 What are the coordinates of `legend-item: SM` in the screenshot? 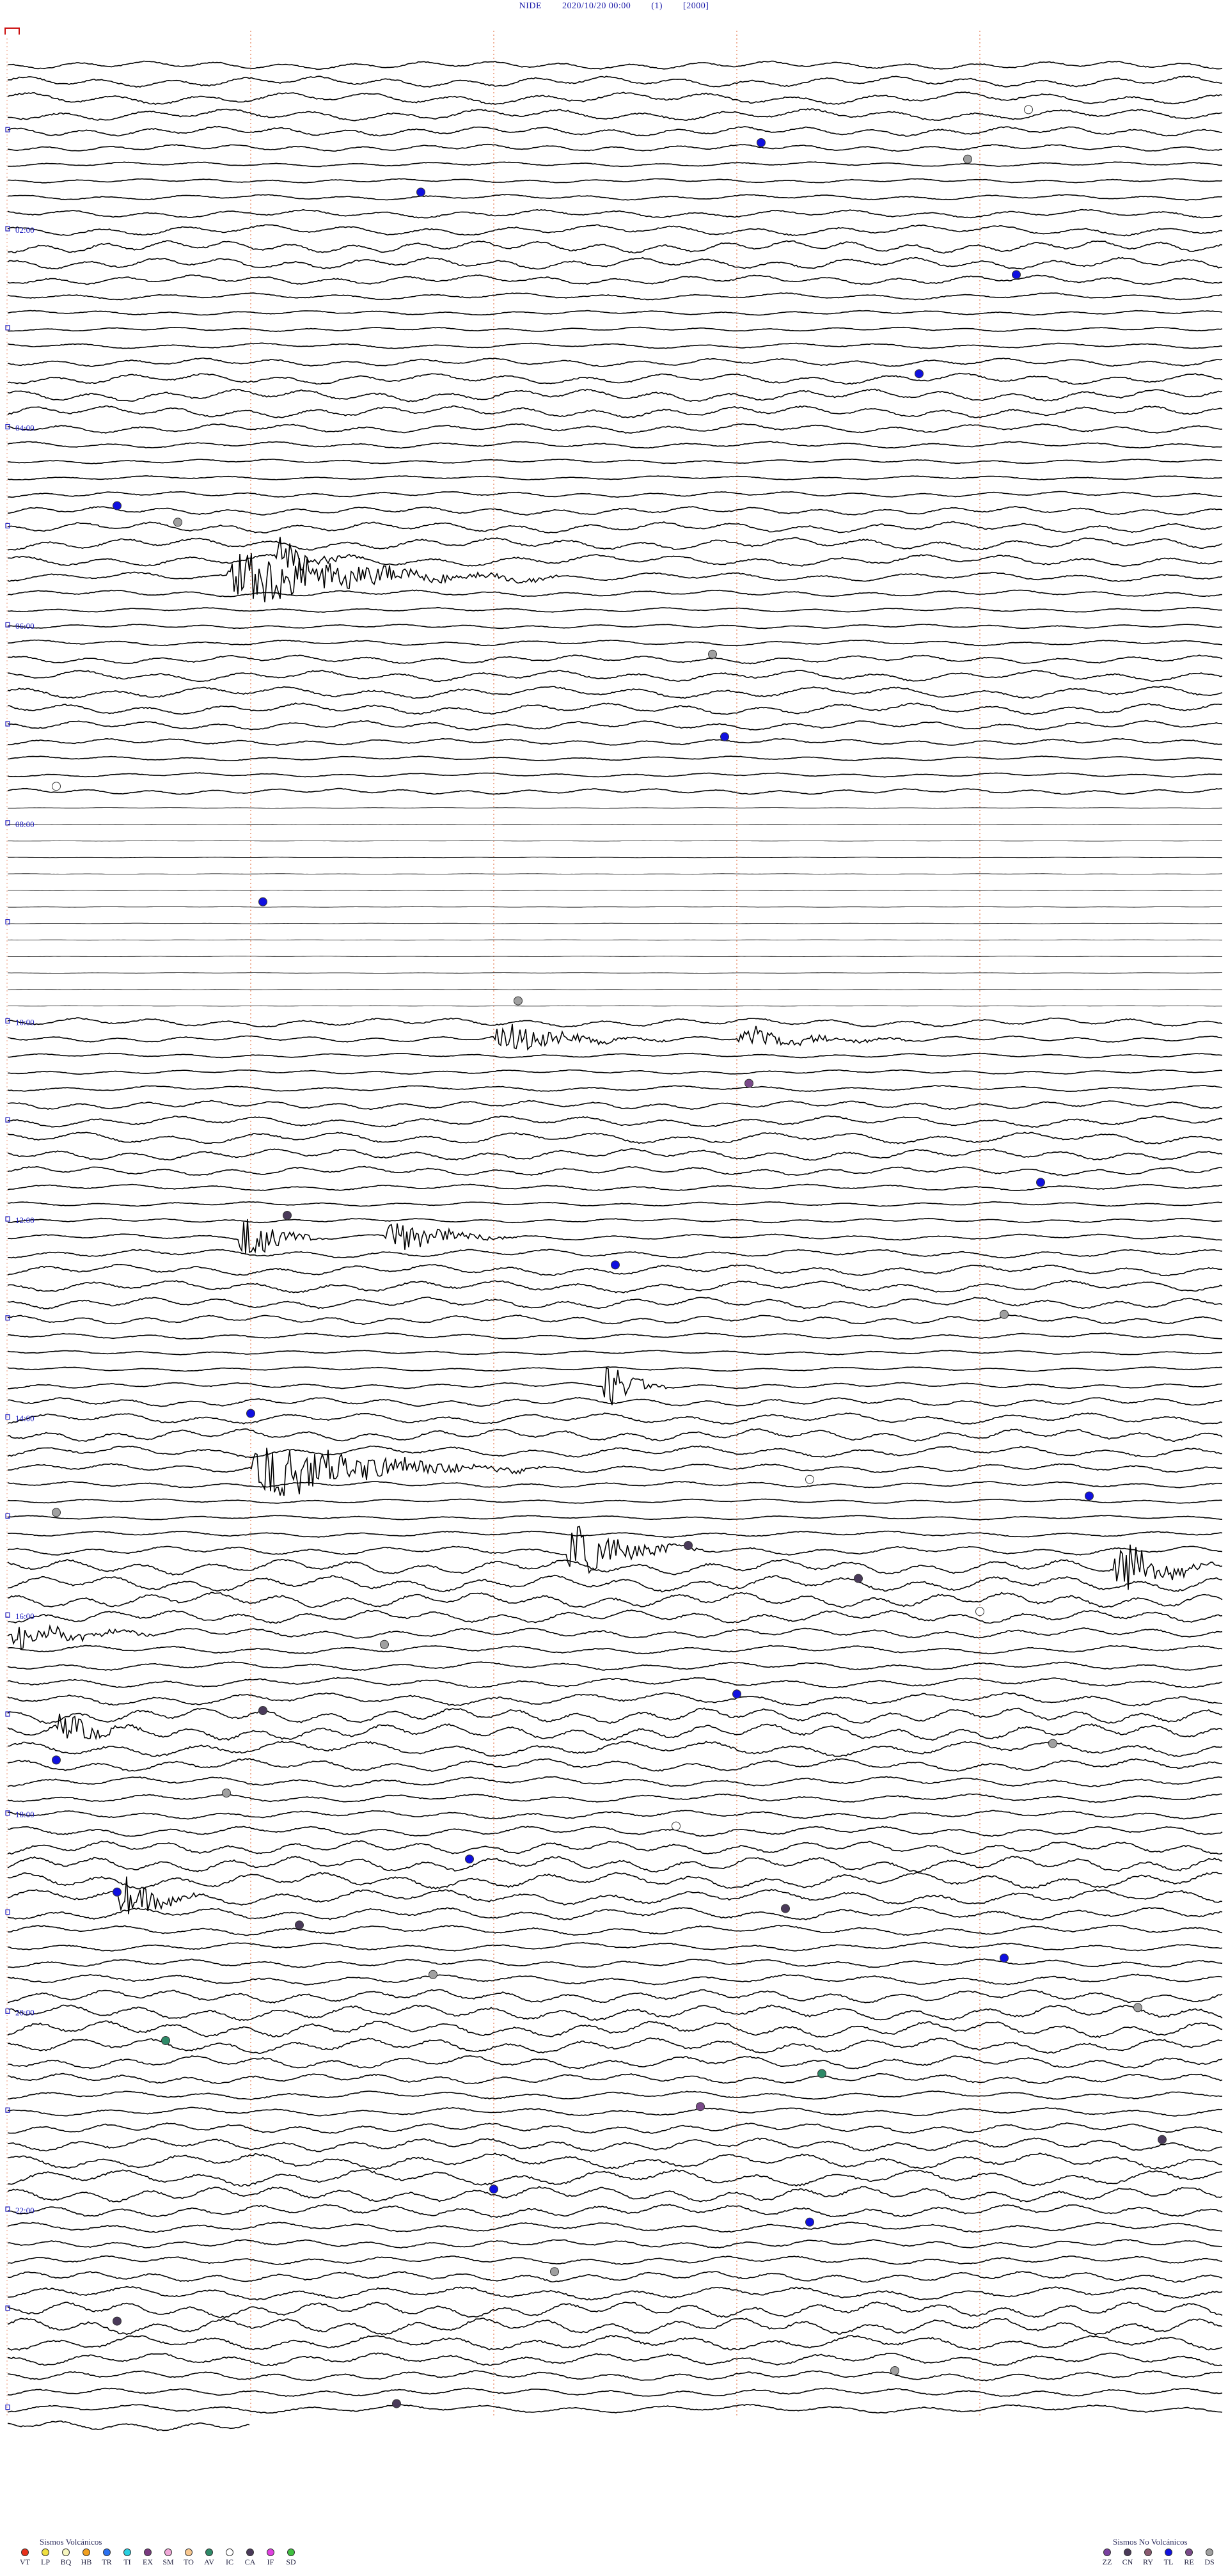 It's located at (168, 2557).